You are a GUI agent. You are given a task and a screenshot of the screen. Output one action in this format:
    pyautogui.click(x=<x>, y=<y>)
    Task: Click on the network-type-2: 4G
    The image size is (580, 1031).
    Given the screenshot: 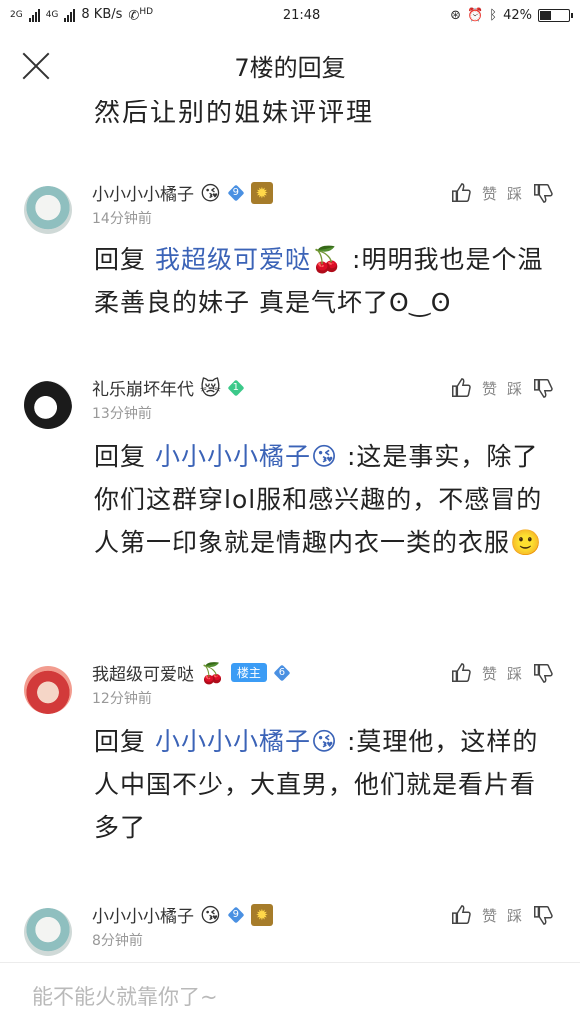 What is the action you would take?
    pyautogui.click(x=52, y=14)
    